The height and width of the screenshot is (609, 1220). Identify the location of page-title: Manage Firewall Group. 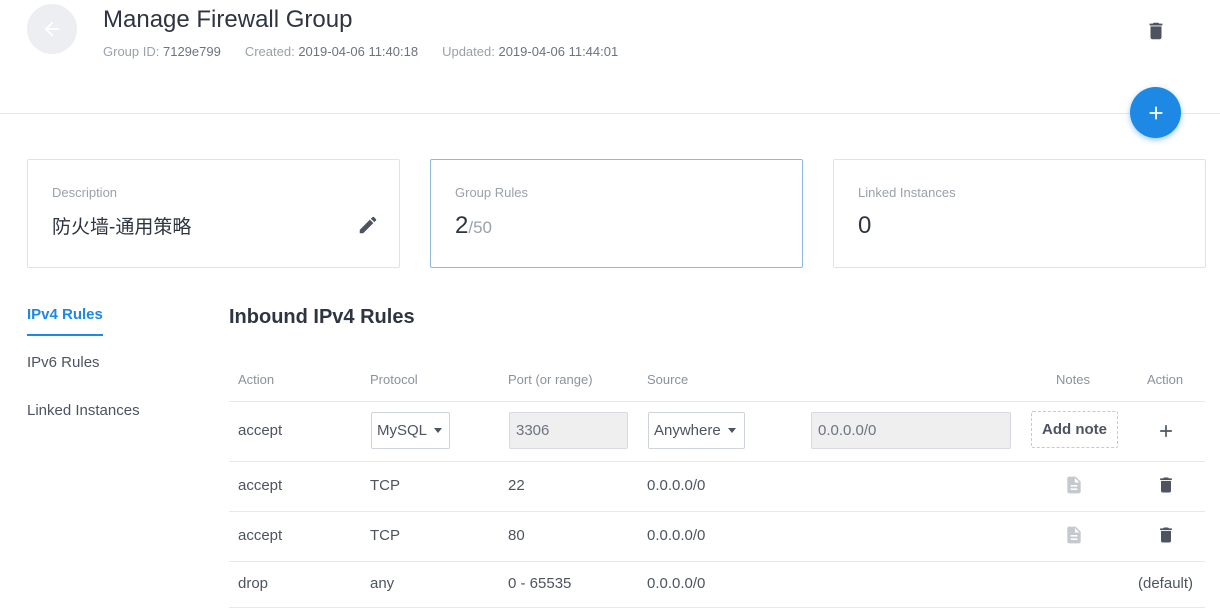
(228, 19).